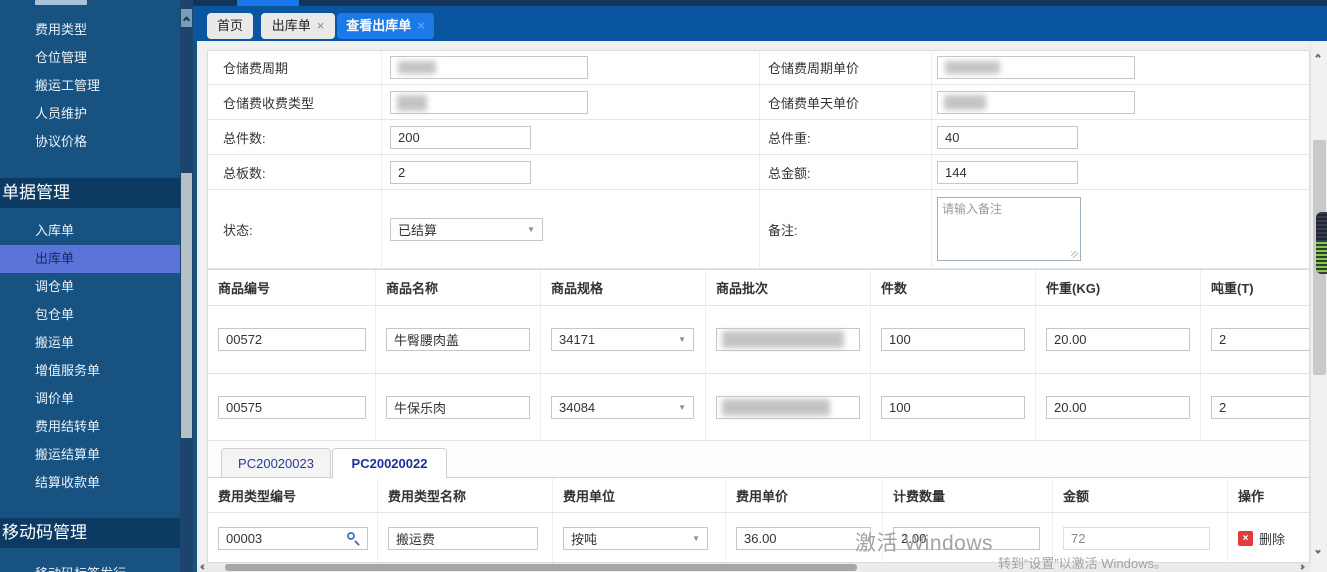  I want to click on main-vertical-scrollbar, so click(1318, 302).